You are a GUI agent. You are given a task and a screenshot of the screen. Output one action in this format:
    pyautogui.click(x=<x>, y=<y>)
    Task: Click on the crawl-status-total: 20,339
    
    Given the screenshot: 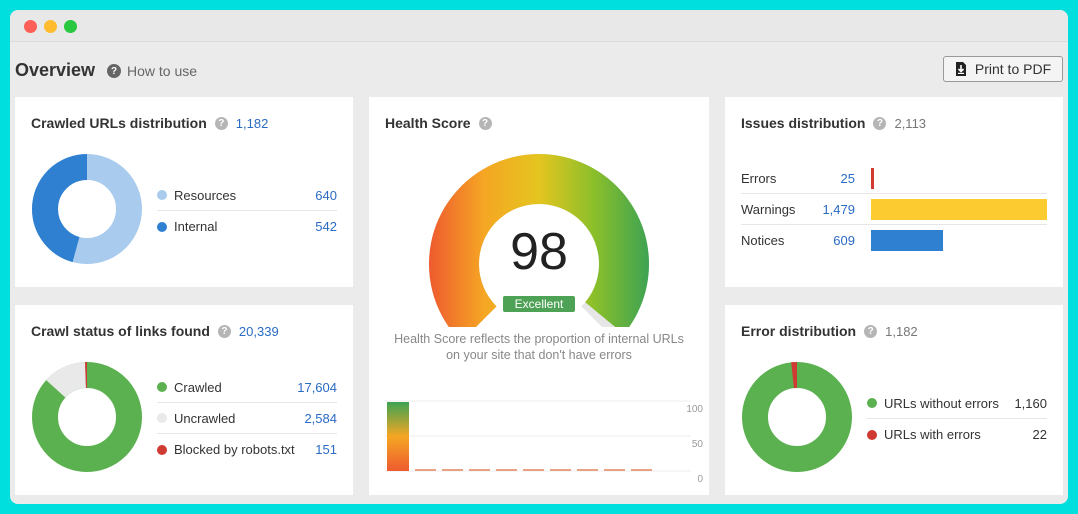 What is the action you would take?
    pyautogui.click(x=259, y=331)
    